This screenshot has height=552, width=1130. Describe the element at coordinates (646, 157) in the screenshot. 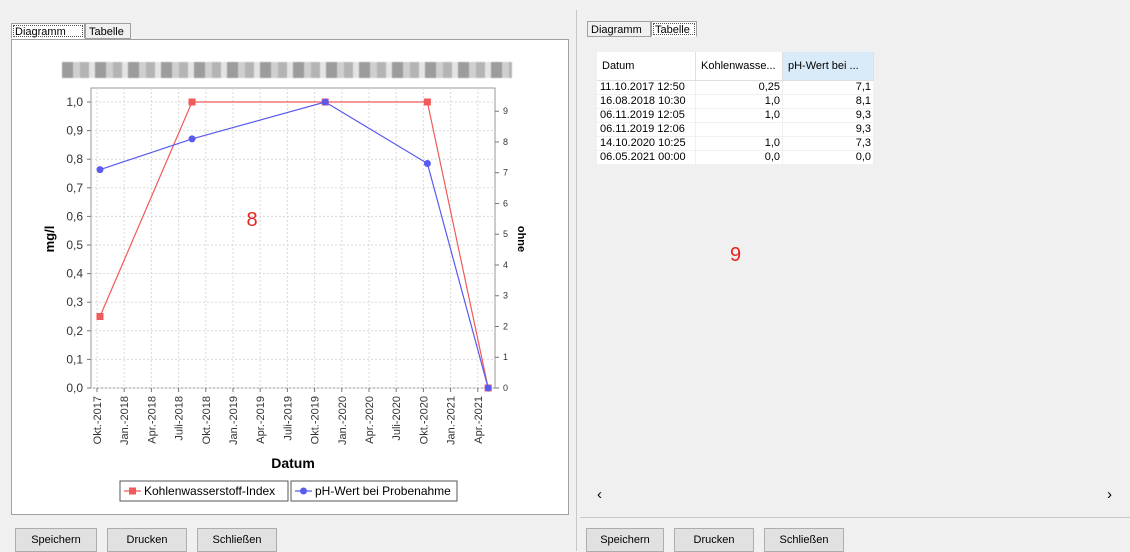

I see `cell-datum: 06.05.2021 00:00` at that location.